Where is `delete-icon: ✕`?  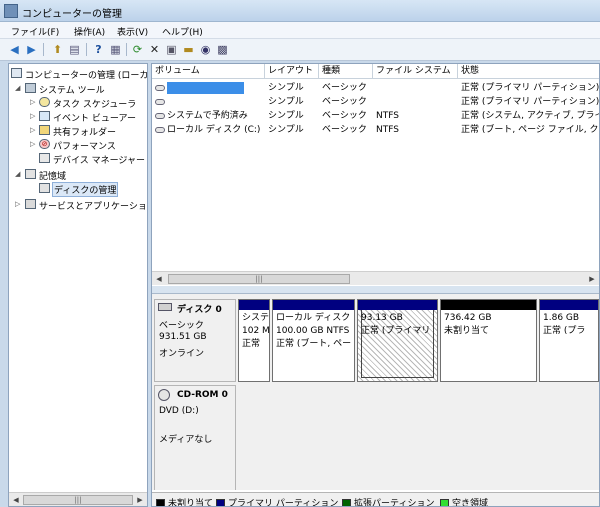
delete-icon: ✕ is located at coordinates (154, 49).